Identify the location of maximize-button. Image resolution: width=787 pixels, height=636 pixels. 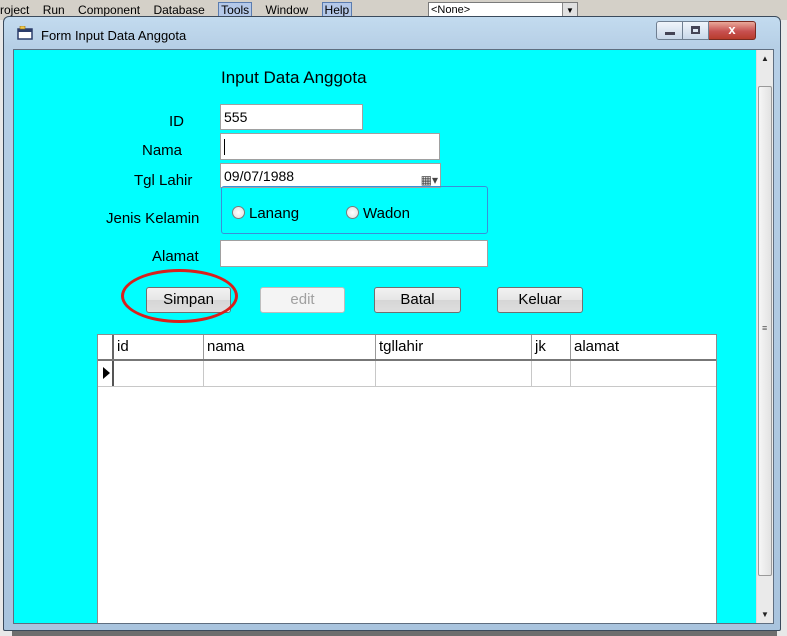
(696, 30).